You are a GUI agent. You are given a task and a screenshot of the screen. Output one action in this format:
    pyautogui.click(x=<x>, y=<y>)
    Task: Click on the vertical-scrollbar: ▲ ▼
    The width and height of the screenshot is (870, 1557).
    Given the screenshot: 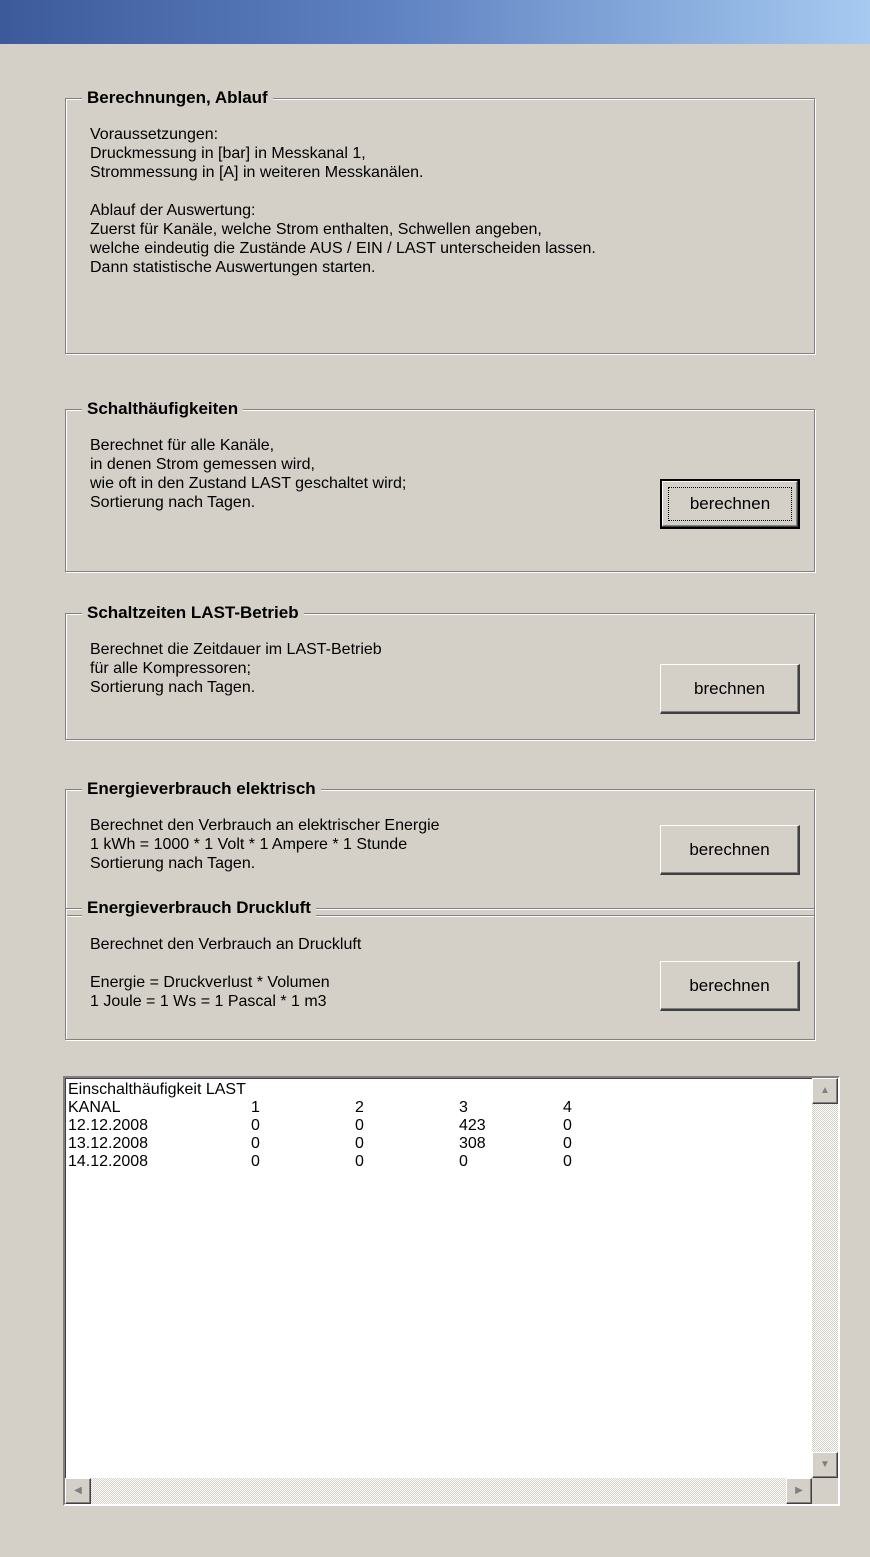 What is the action you would take?
    pyautogui.click(x=825, y=1278)
    